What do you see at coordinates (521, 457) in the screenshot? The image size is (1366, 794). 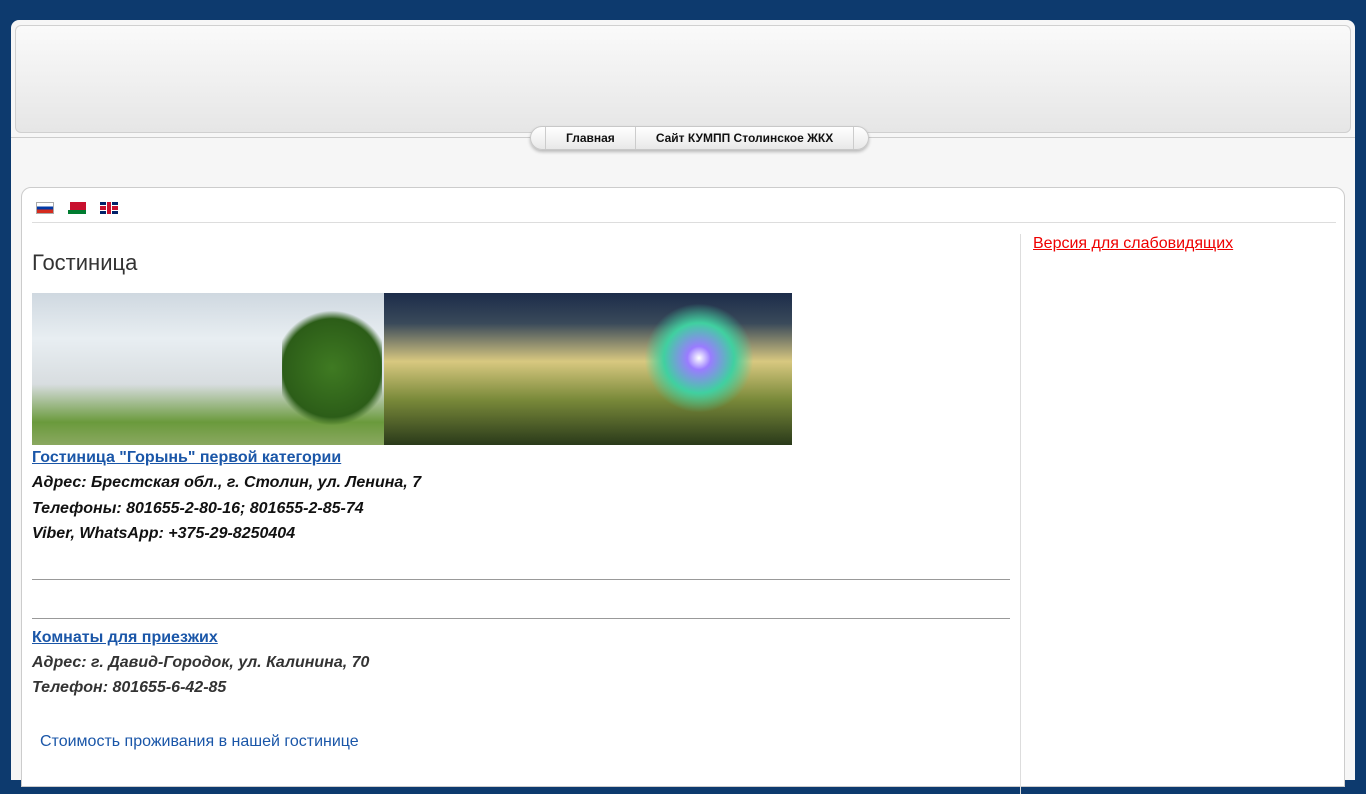 I see `hotel-goryn-link: Гостиница "Горынь" первой категории` at bounding box center [521, 457].